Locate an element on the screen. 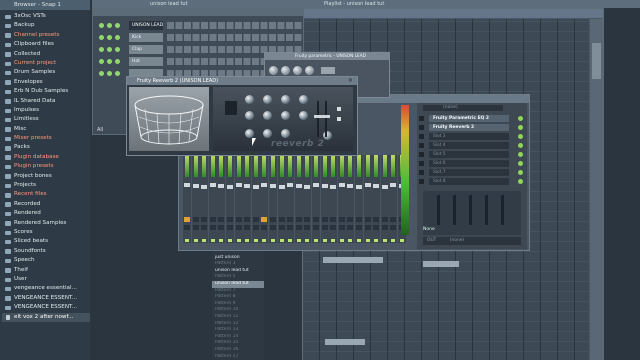 The width and height of the screenshot is (640, 360). pattern-item: Pattern 15 is located at coordinates (238, 343).